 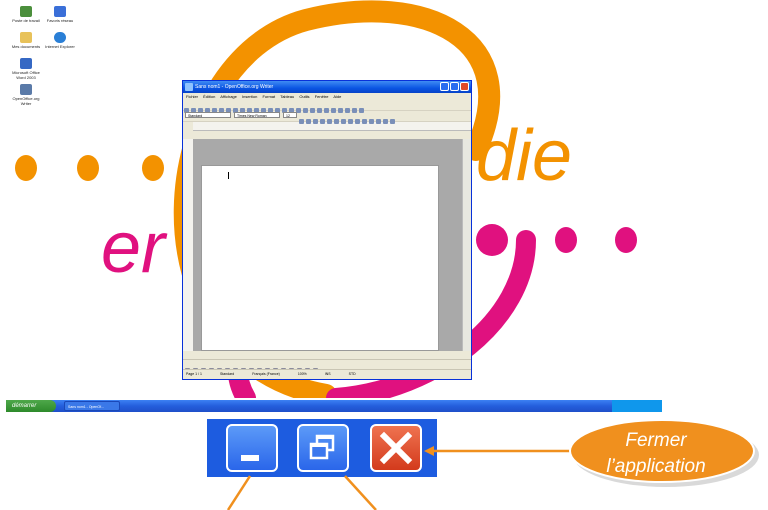 What do you see at coordinates (656, 466) in the screenshot?
I see `callout-line-2: l’application` at bounding box center [656, 466].